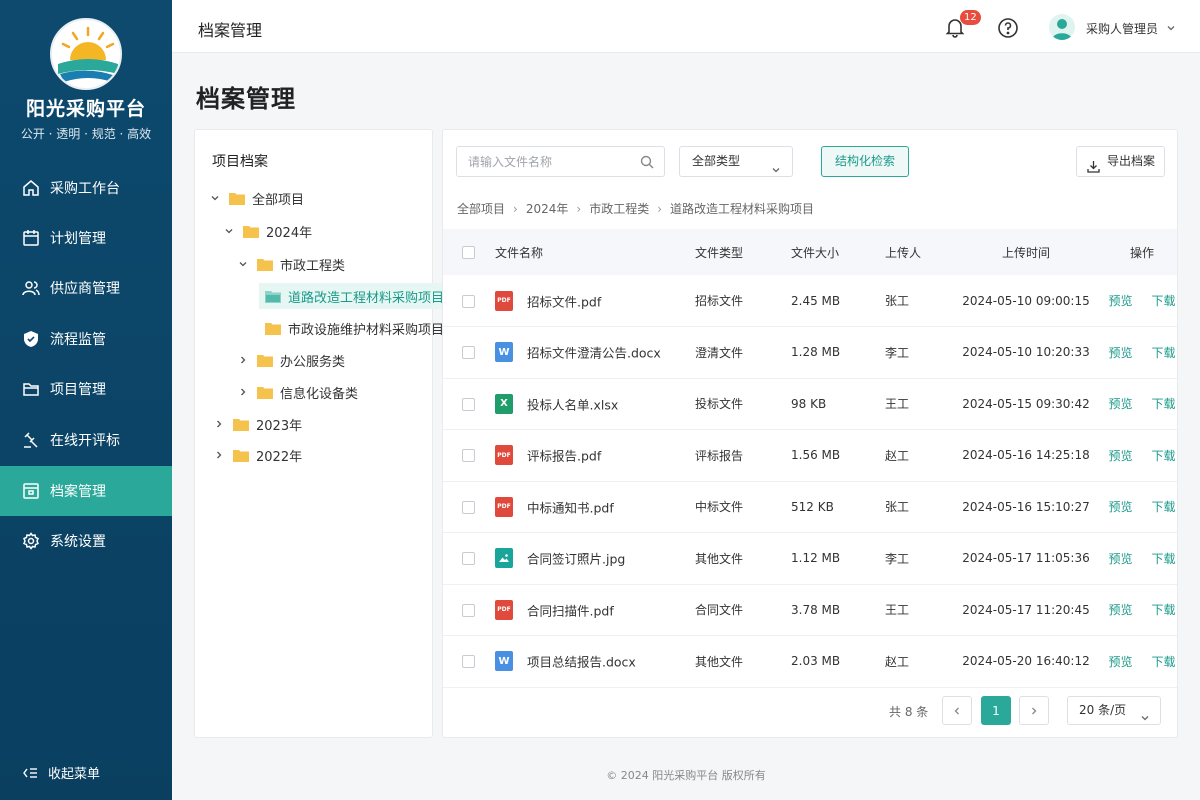 The image size is (1200, 800). I want to click on sidebar-item-settings: 系统设置, so click(86, 541).